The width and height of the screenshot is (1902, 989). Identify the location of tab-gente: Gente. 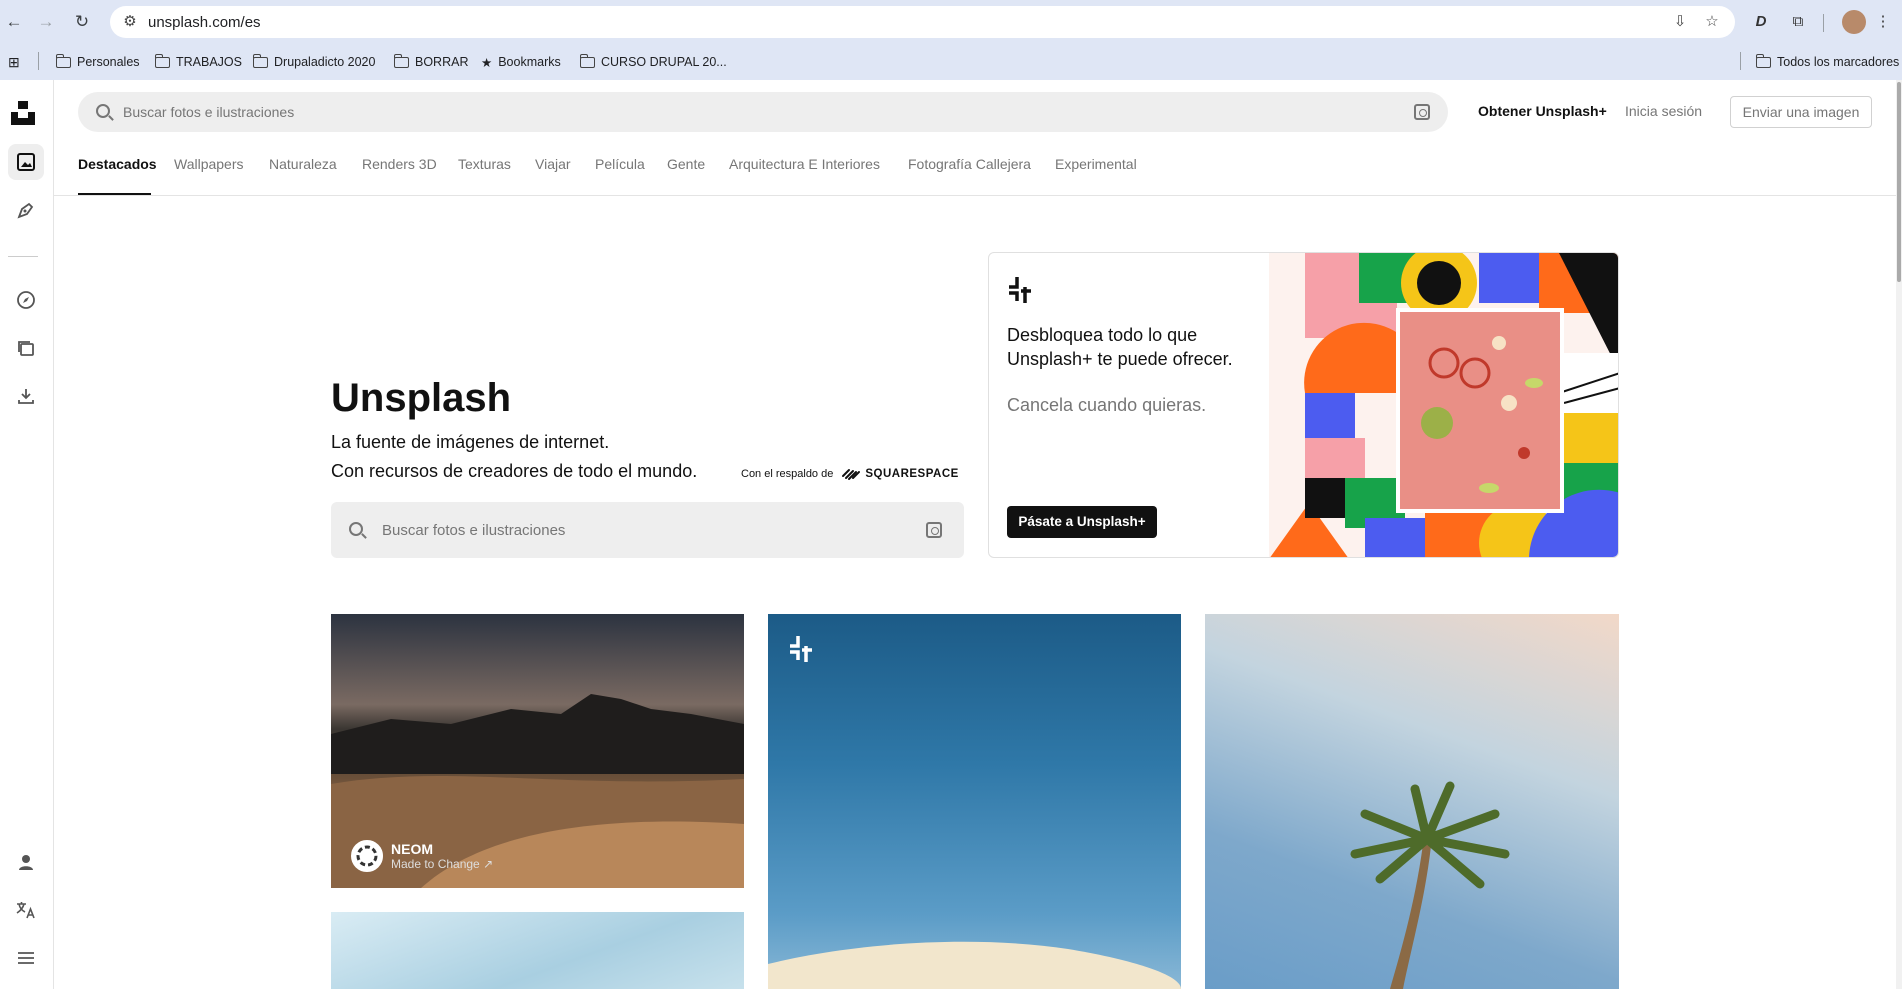
(686, 164).